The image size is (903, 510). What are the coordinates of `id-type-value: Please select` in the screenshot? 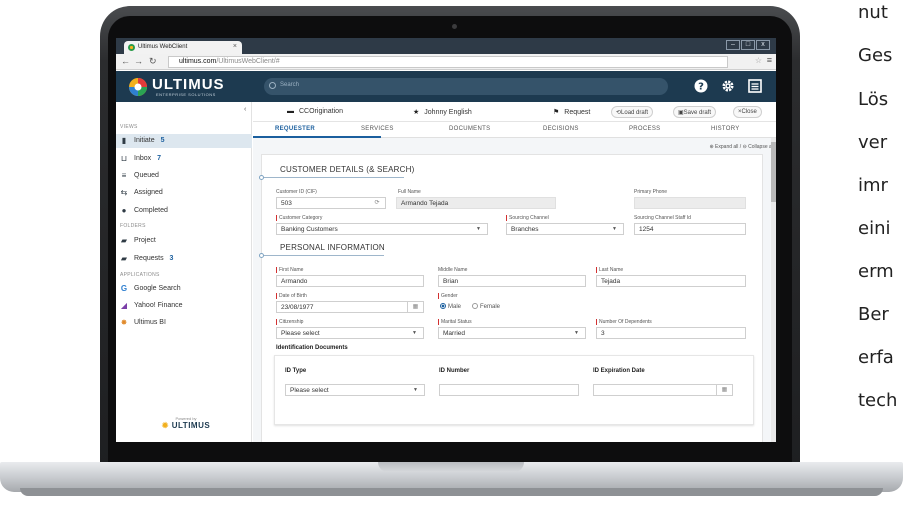 It's located at (309, 390).